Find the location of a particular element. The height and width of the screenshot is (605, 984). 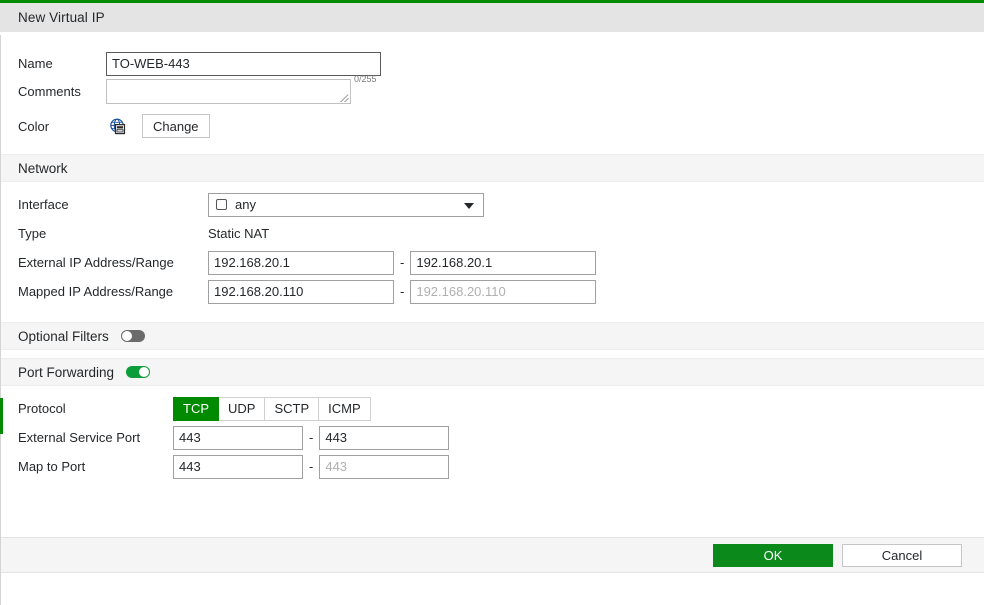

interface-select: any is located at coordinates (346, 204).